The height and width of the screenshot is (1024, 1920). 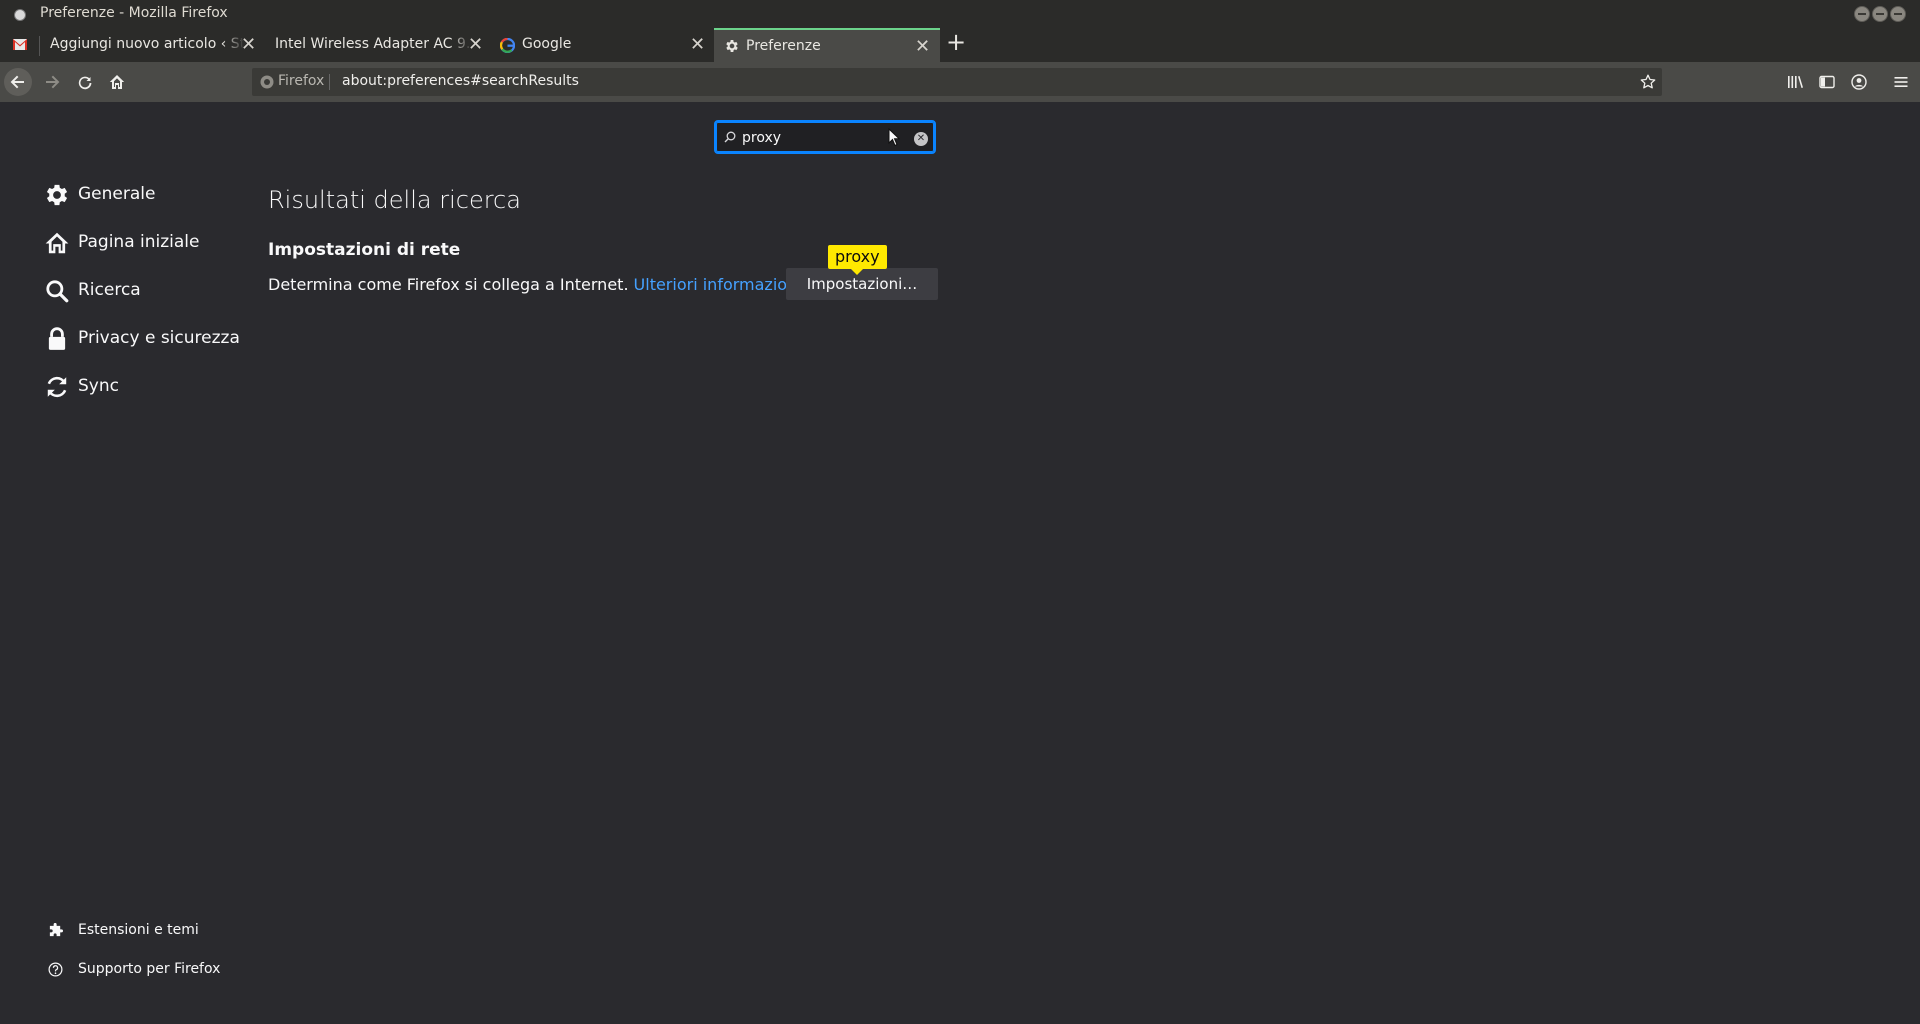 I want to click on back-button, so click(x=18, y=82).